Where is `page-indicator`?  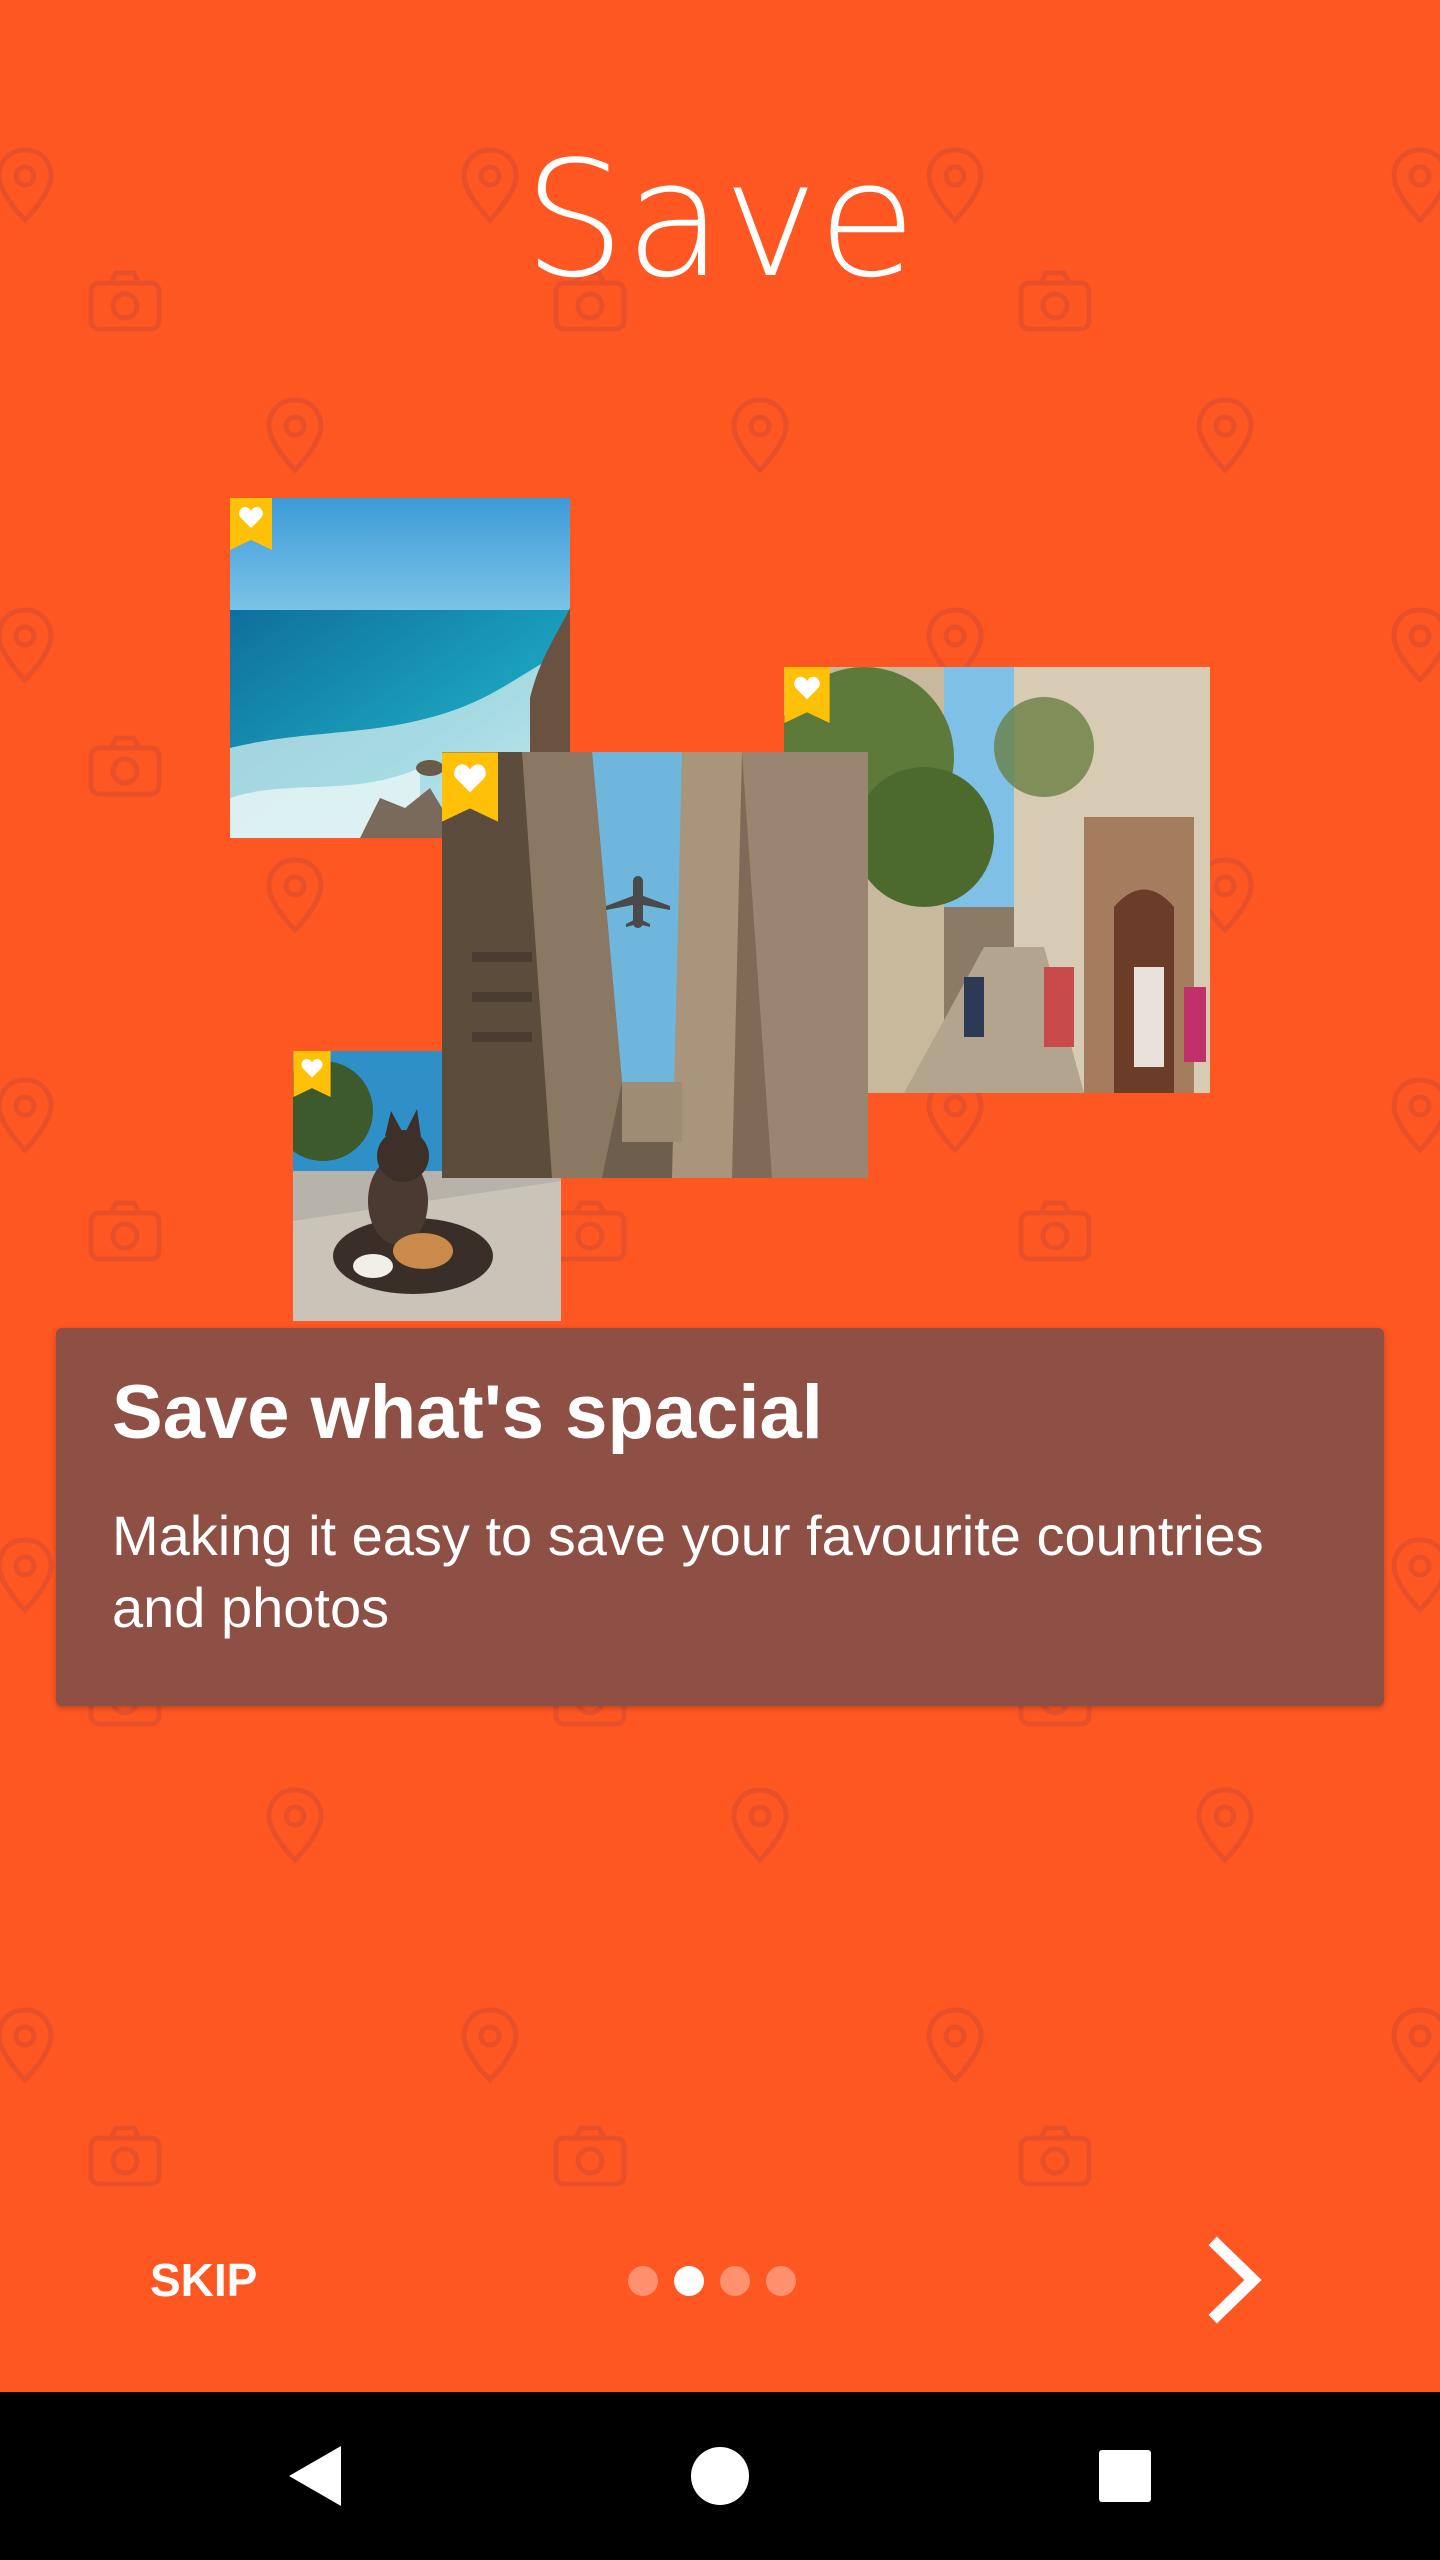
page-indicator is located at coordinates (712, 2281).